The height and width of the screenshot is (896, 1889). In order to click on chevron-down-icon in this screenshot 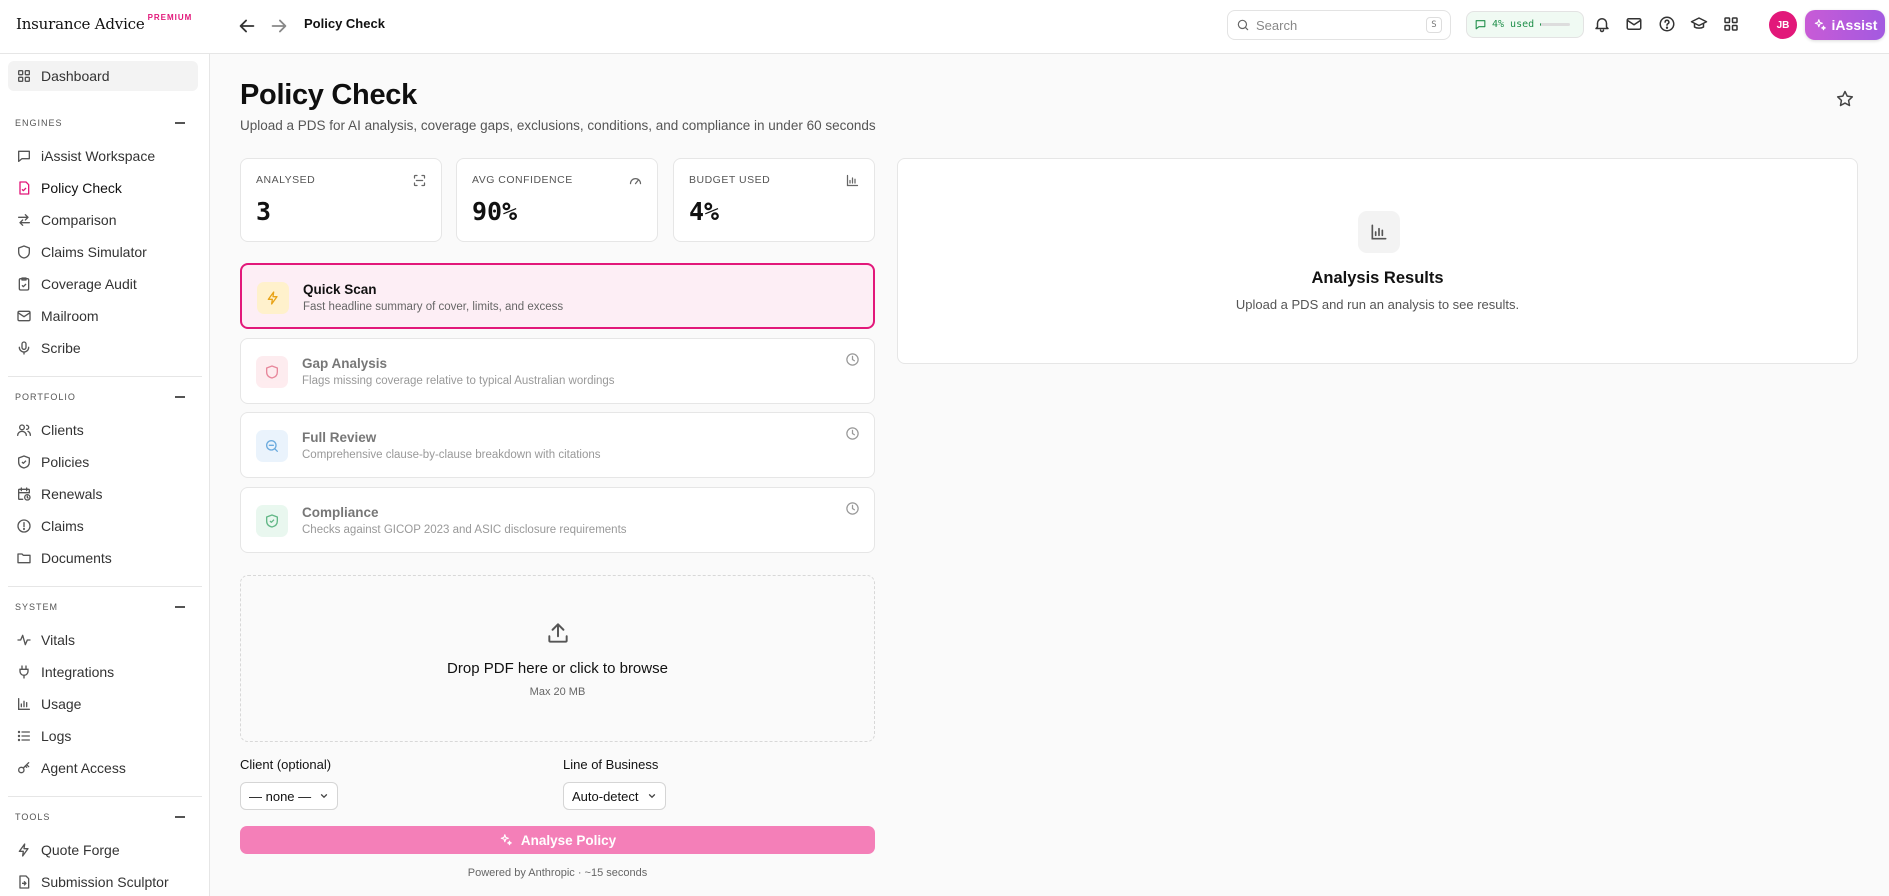, I will do `click(324, 796)`.